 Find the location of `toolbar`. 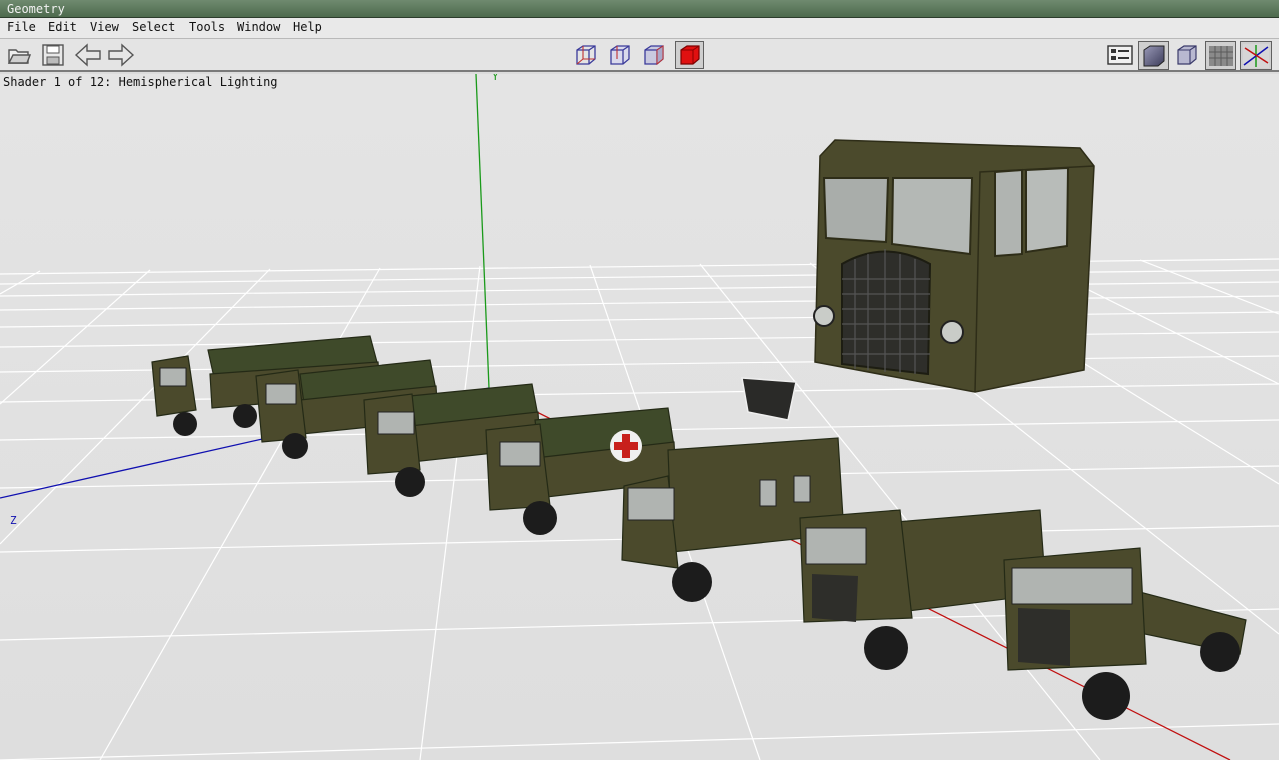

toolbar is located at coordinates (639, 55).